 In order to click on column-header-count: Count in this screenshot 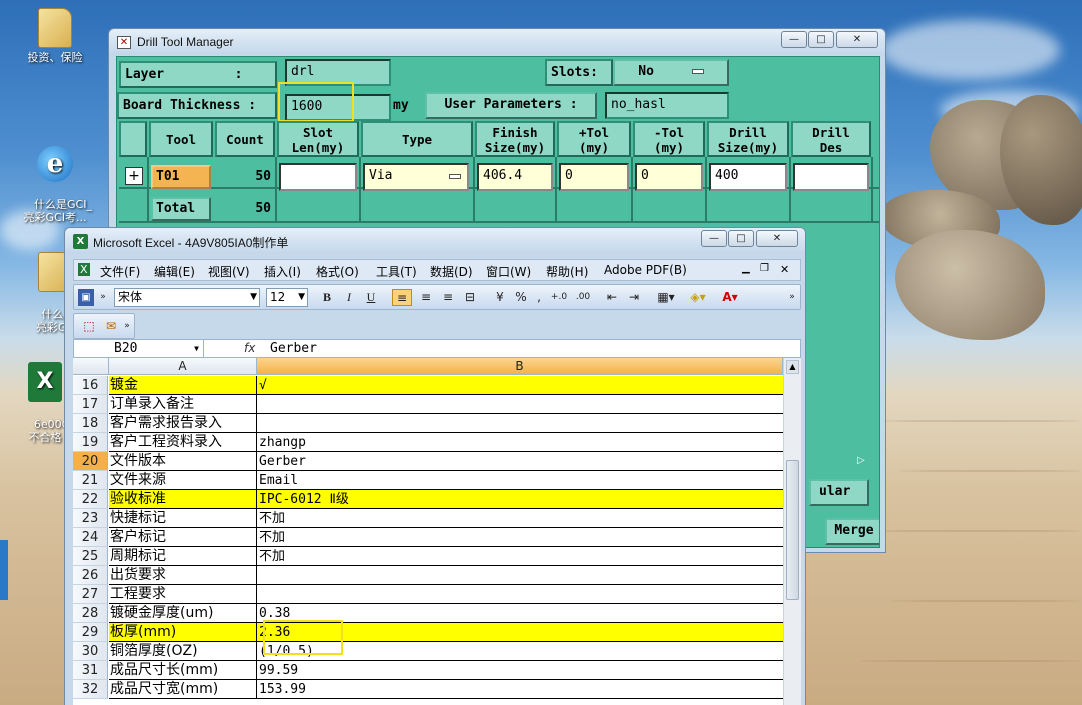, I will do `click(245, 139)`.